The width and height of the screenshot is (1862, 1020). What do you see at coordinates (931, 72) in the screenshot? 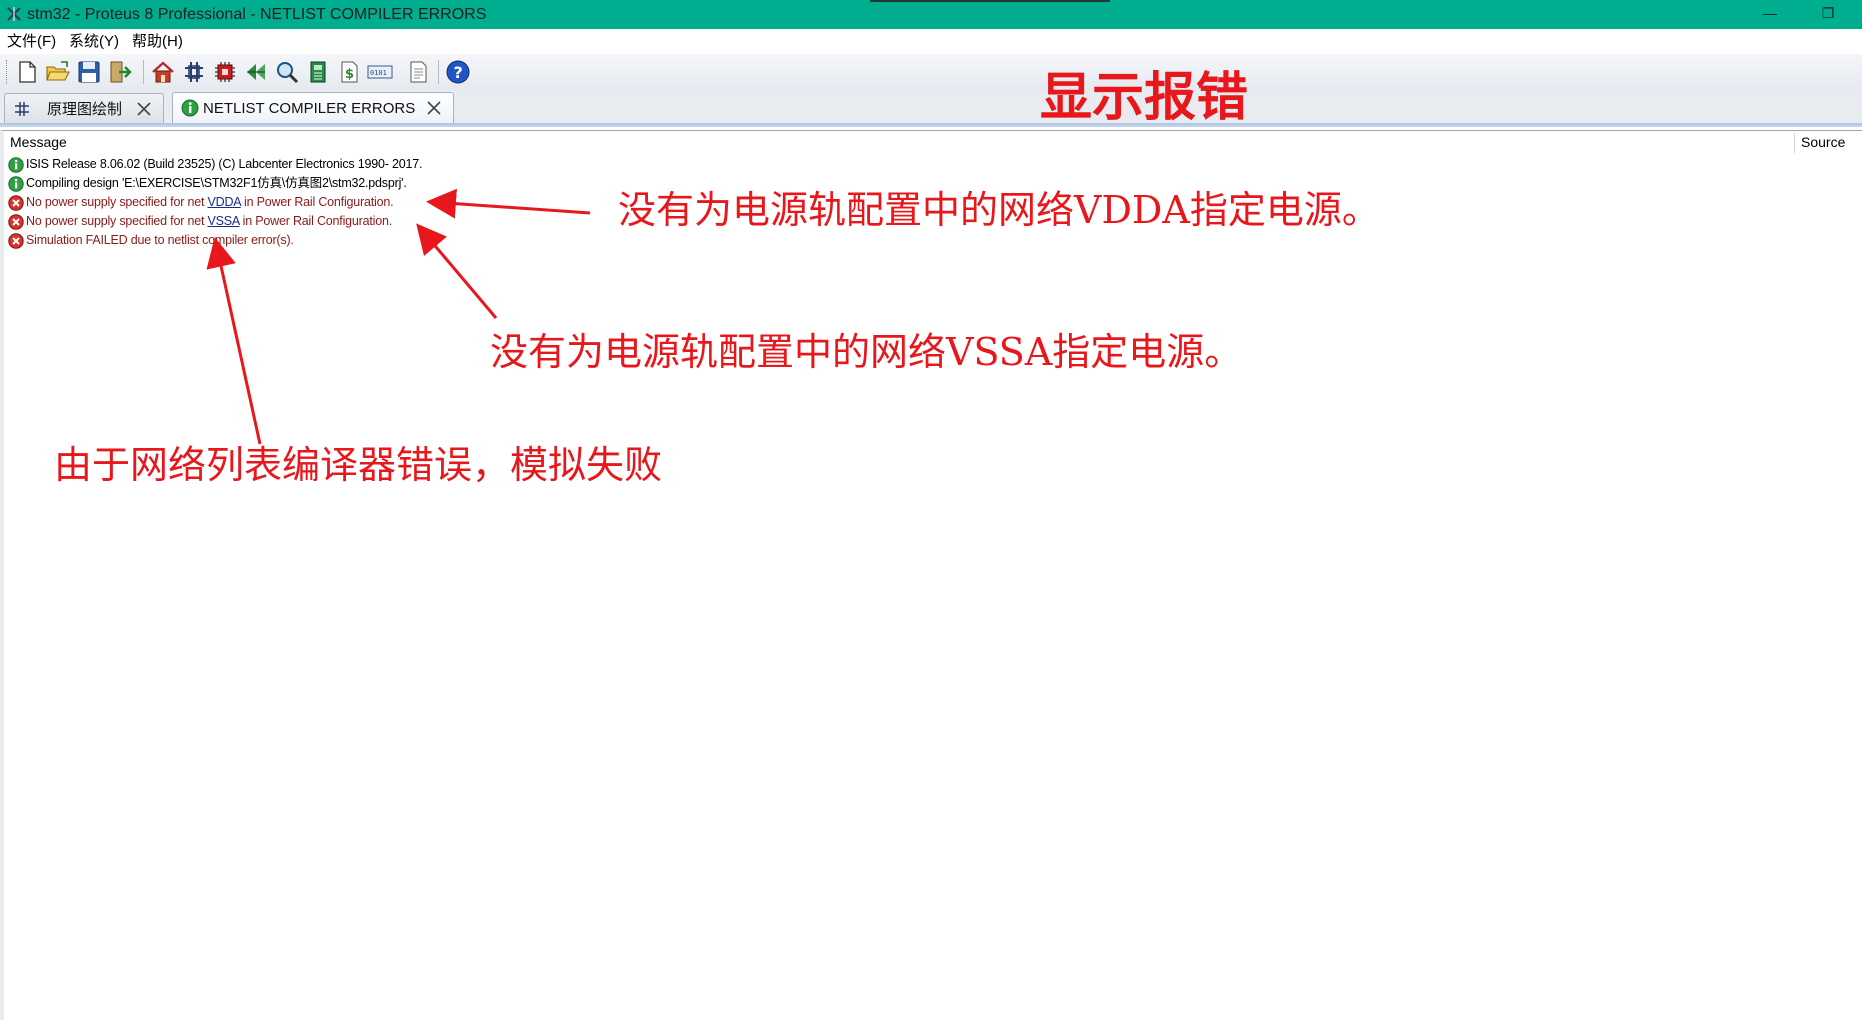
I see `toolbar: $ 0101 ?` at bounding box center [931, 72].